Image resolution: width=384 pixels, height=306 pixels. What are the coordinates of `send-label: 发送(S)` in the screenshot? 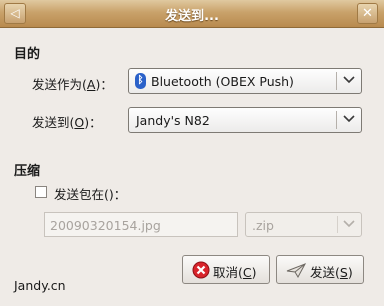 It's located at (331, 272).